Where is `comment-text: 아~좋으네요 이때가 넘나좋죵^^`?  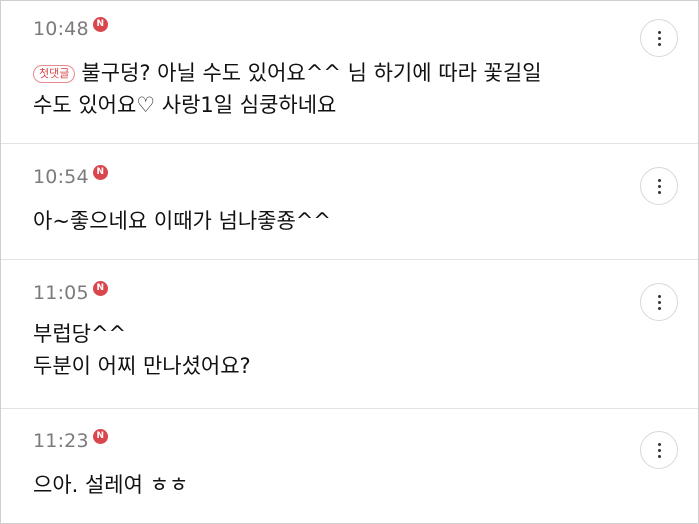
comment-text: 아~좋으네요 이때가 넘나좋죵^^ is located at coordinates (182, 221).